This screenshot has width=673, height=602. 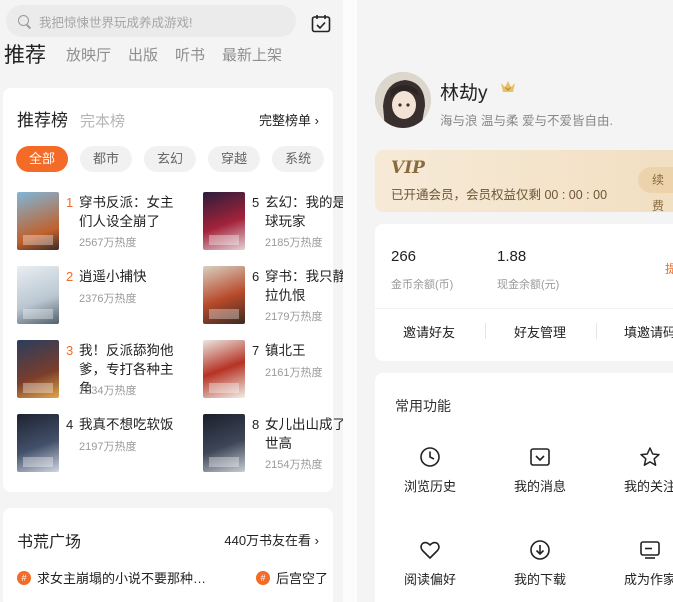 What do you see at coordinates (24, 21) in the screenshot?
I see `search-icon` at bounding box center [24, 21].